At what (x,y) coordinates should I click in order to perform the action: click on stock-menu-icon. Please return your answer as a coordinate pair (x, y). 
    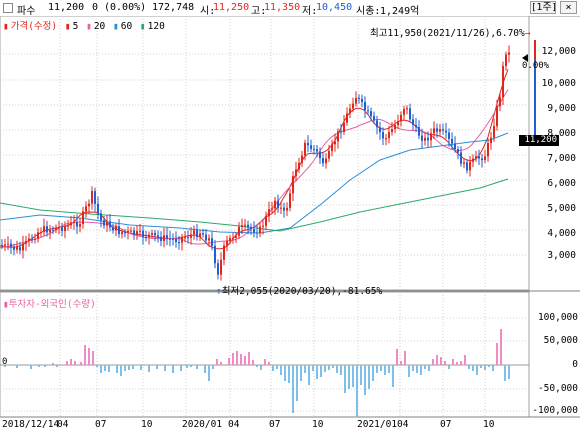
    Looking at the image, I should click on (8, 8).